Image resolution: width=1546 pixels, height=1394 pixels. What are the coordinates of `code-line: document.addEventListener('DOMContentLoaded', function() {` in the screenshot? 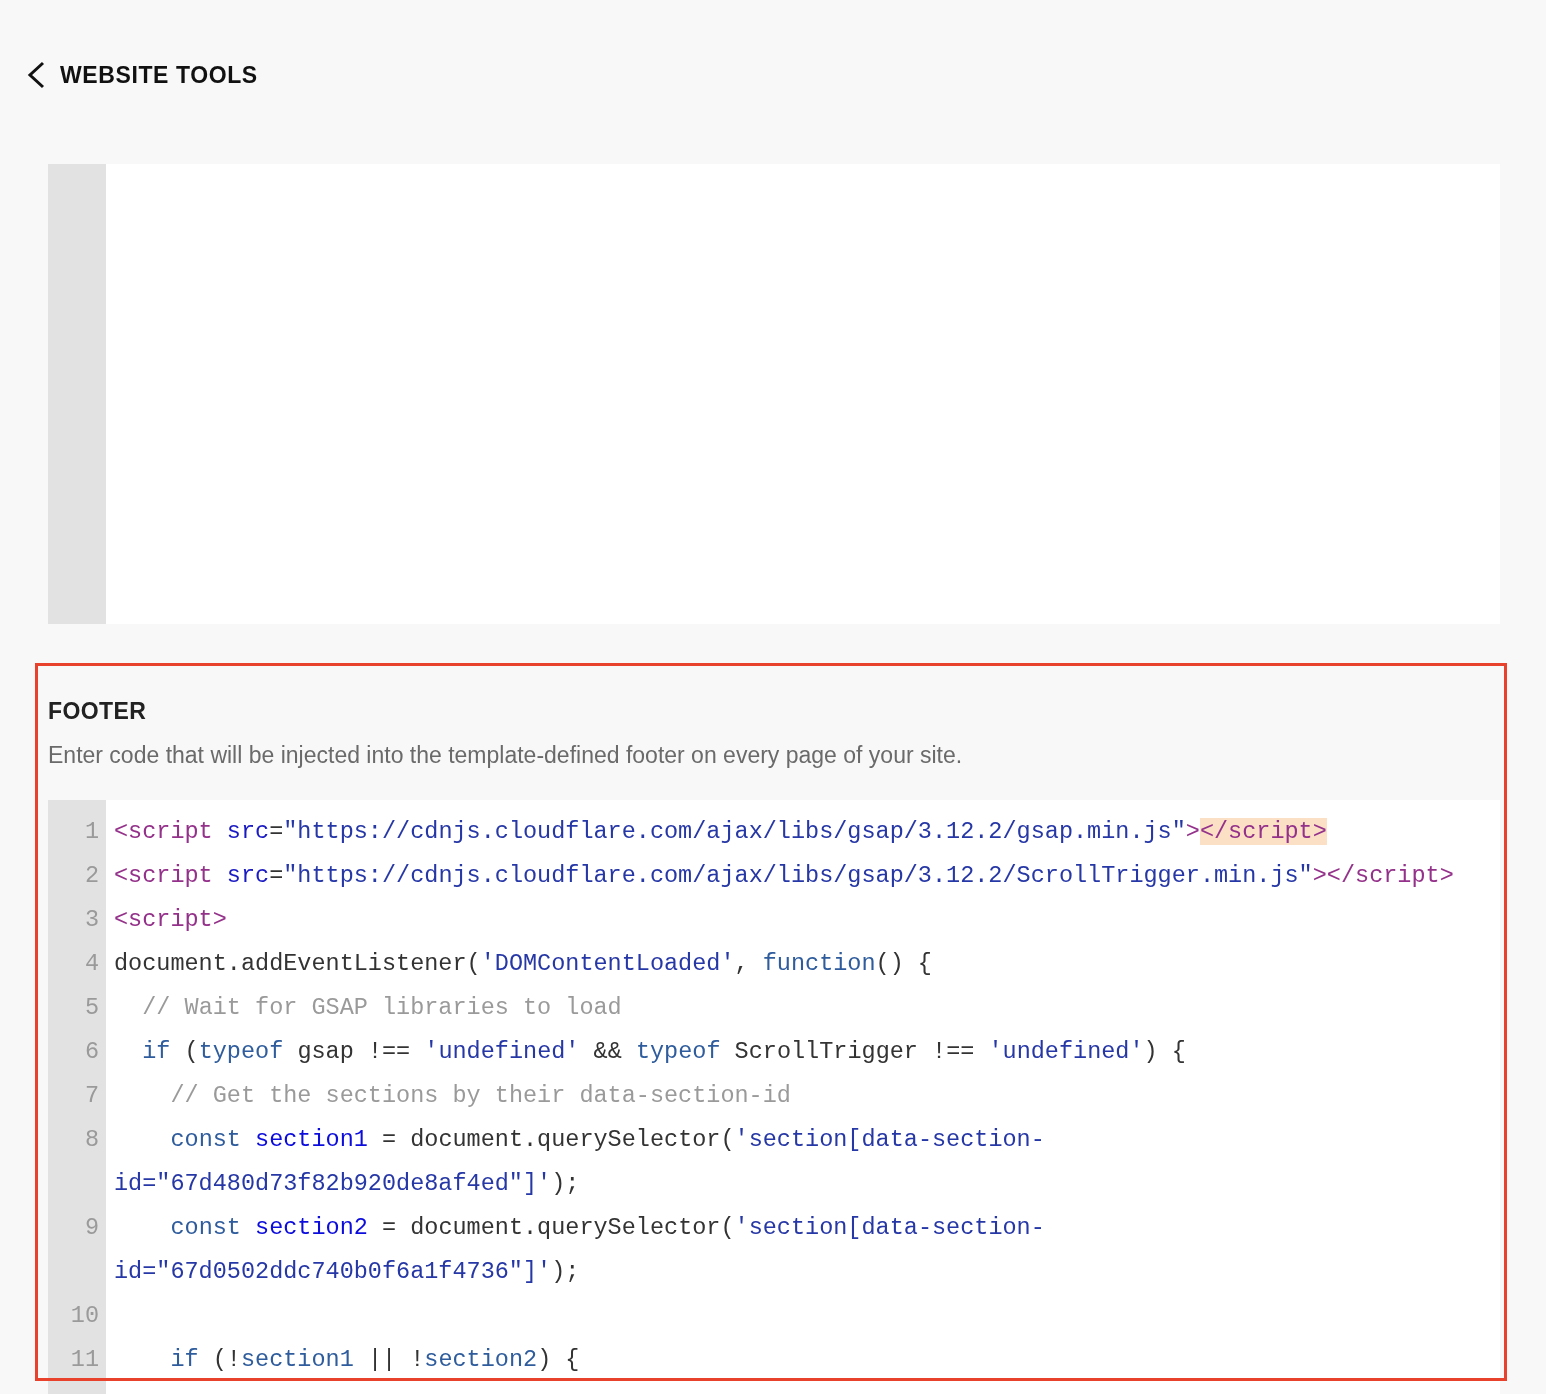 It's located at (523, 963).